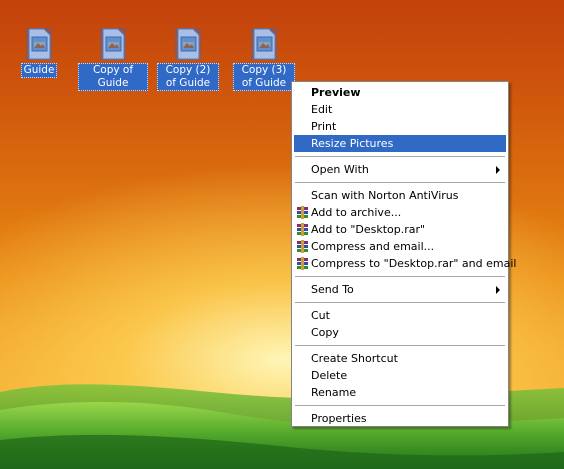 Image resolution: width=564 pixels, height=469 pixels. What do you see at coordinates (400, 126) in the screenshot?
I see `menu-item-print: Print` at bounding box center [400, 126].